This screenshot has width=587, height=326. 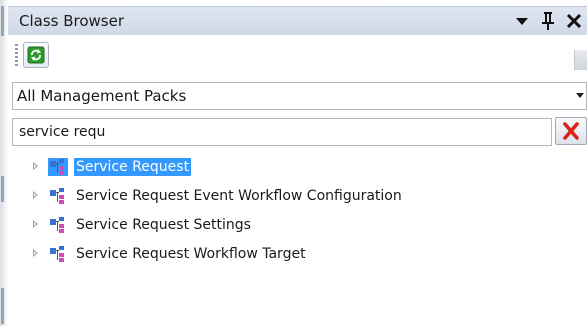 I want to click on toolbar, so click(x=297, y=56).